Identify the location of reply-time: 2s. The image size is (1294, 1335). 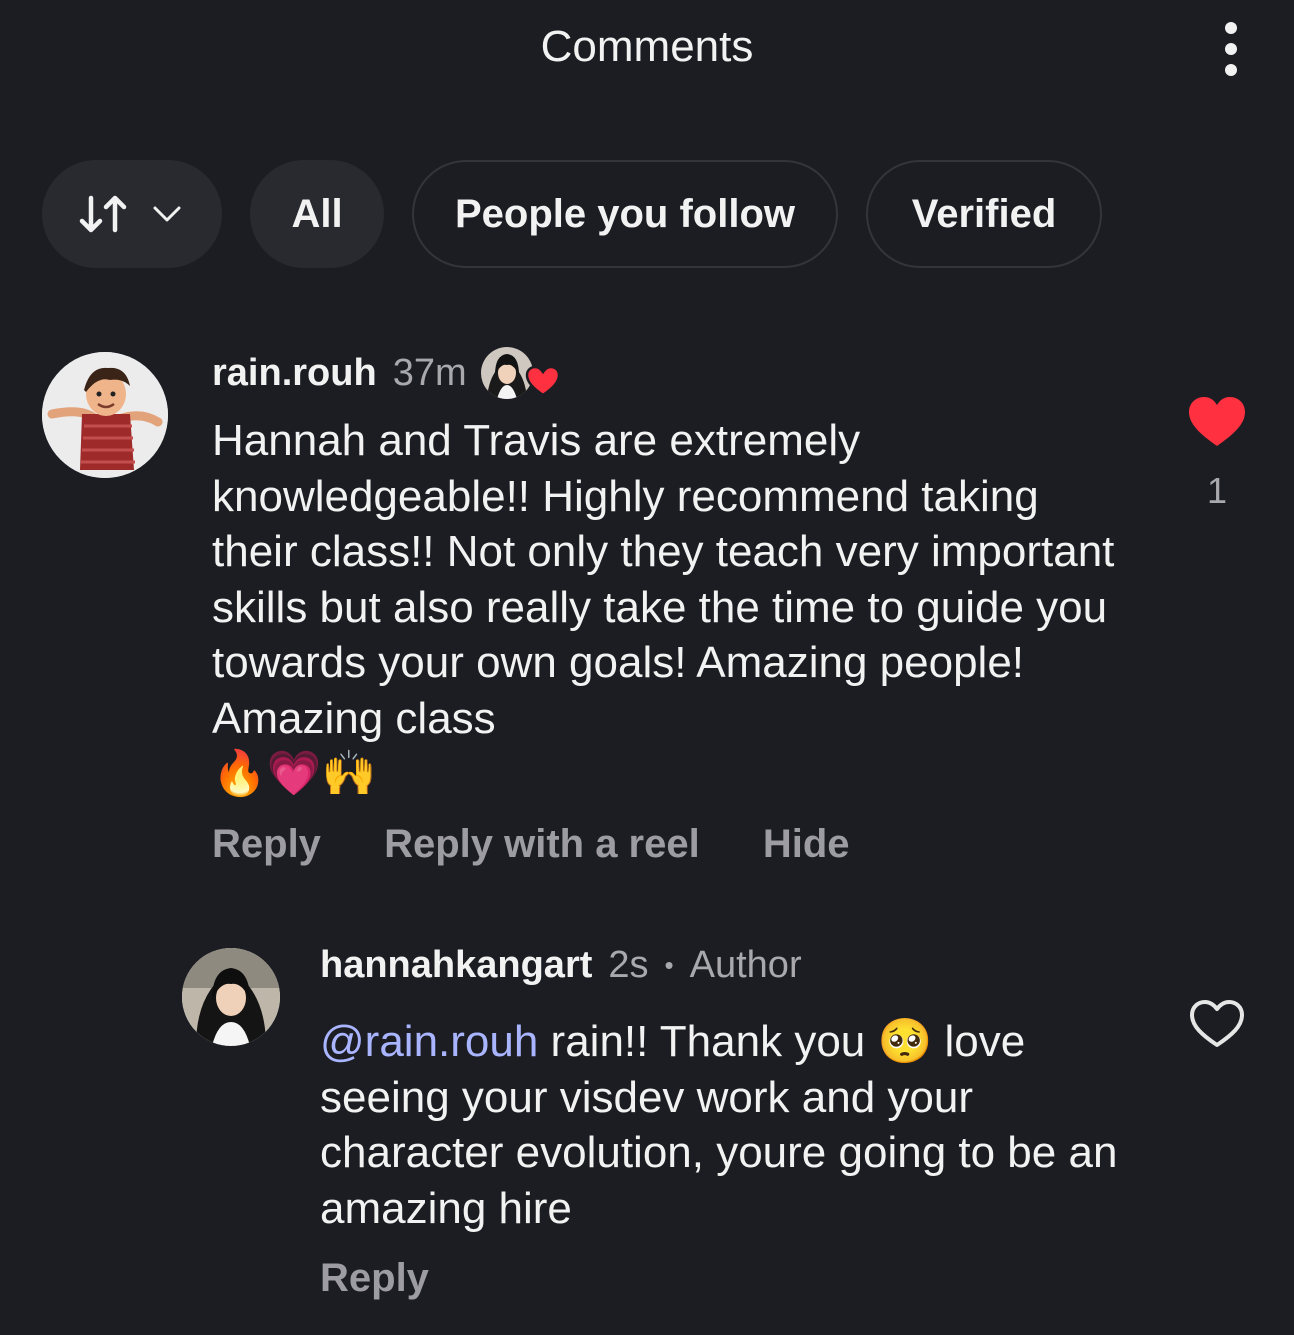
(628, 965).